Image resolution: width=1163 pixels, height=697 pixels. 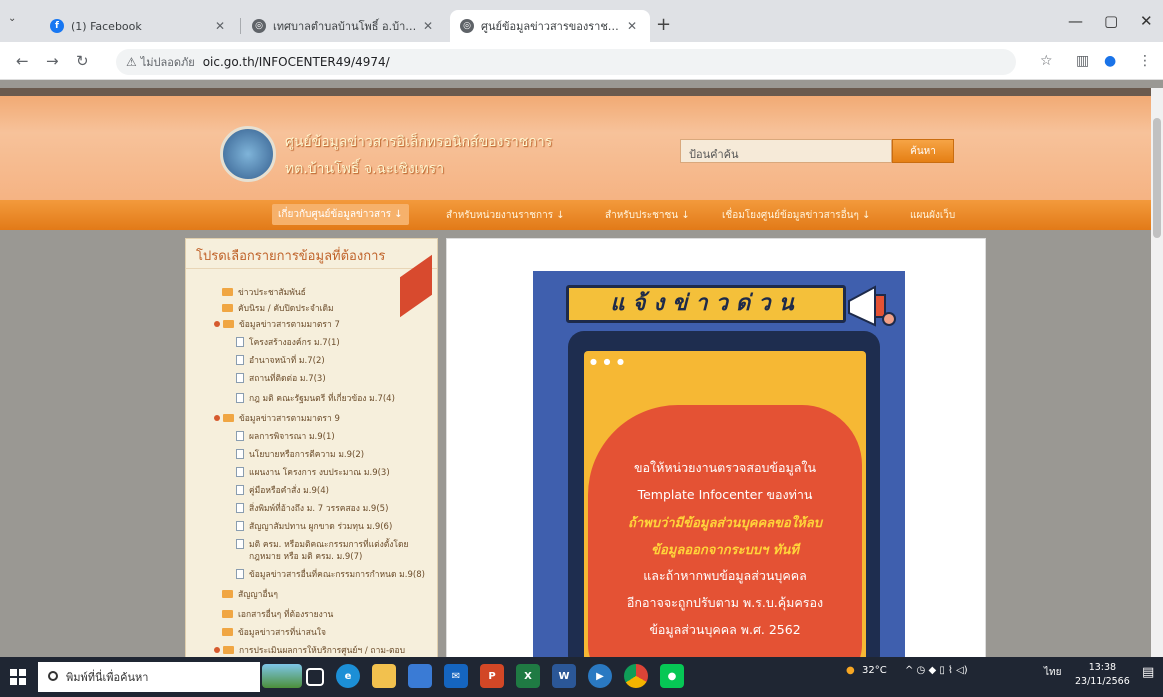 What do you see at coordinates (340, 214) in the screenshot?
I see `nav-about: เกี่ยวกับศูนย์ข้อมูลข่าวสาร ↓` at bounding box center [340, 214].